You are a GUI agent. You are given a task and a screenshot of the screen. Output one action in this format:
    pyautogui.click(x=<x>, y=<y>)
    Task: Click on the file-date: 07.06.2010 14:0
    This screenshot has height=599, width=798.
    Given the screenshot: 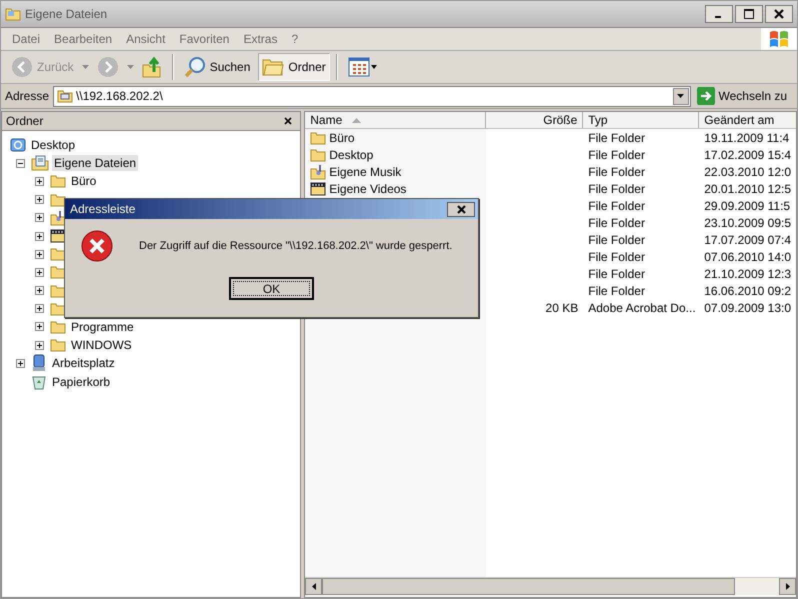 What is the action you would take?
    pyautogui.click(x=747, y=257)
    